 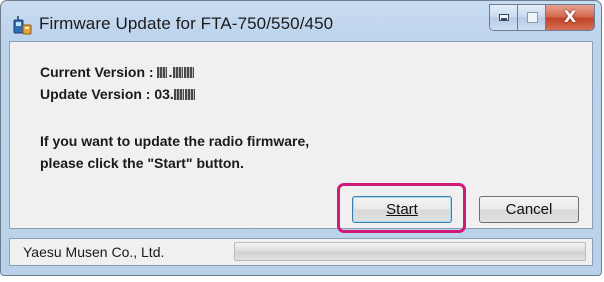 I want to click on update-version-value: 03., so click(x=174, y=94).